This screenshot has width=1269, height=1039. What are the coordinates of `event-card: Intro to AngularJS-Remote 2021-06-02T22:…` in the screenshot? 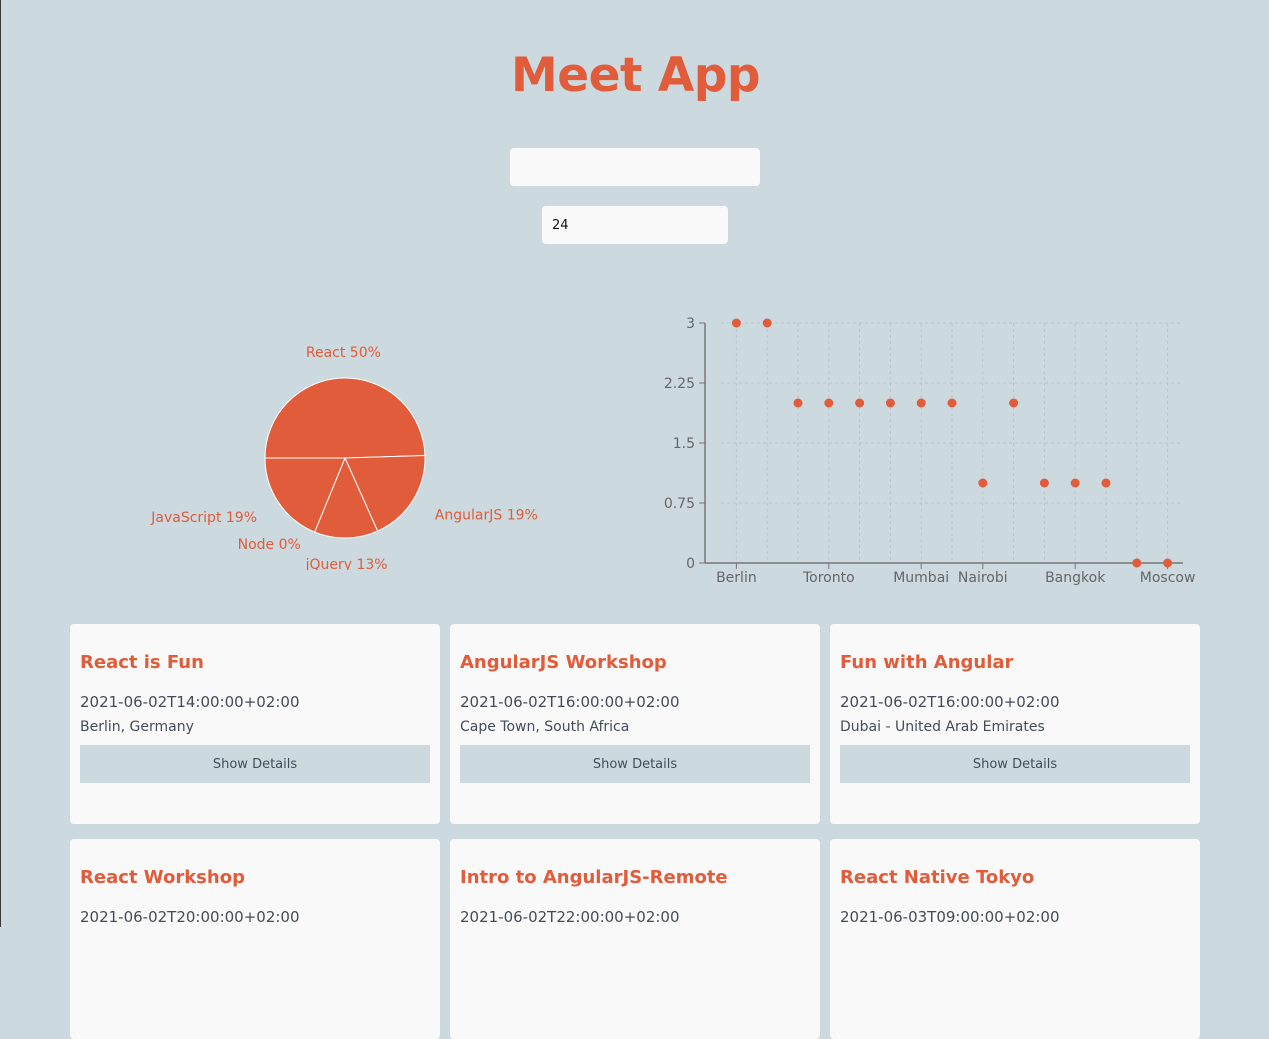 It's located at (635, 939).